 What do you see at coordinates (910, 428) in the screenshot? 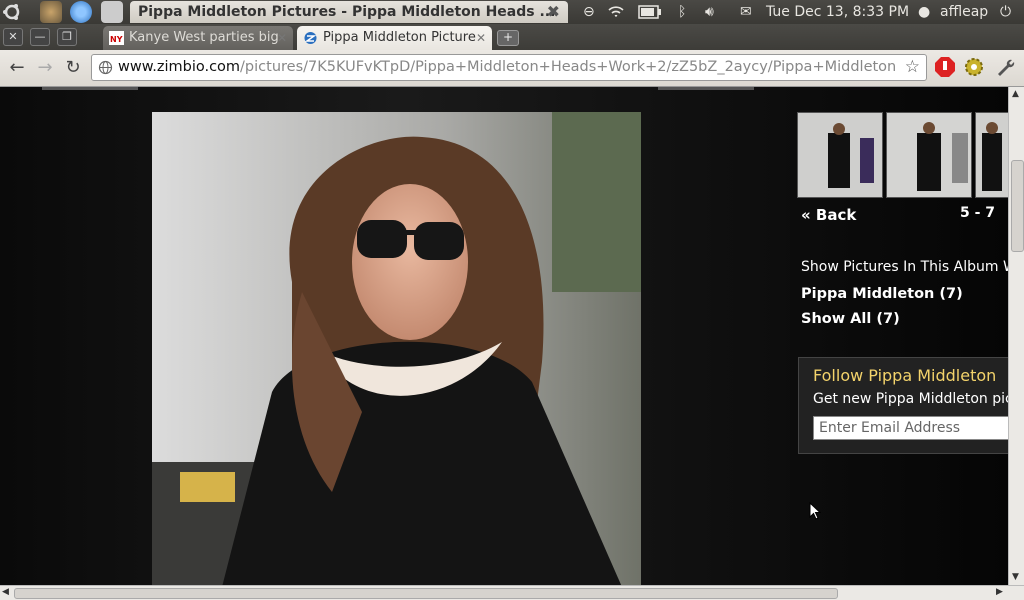
I see `email-field` at bounding box center [910, 428].